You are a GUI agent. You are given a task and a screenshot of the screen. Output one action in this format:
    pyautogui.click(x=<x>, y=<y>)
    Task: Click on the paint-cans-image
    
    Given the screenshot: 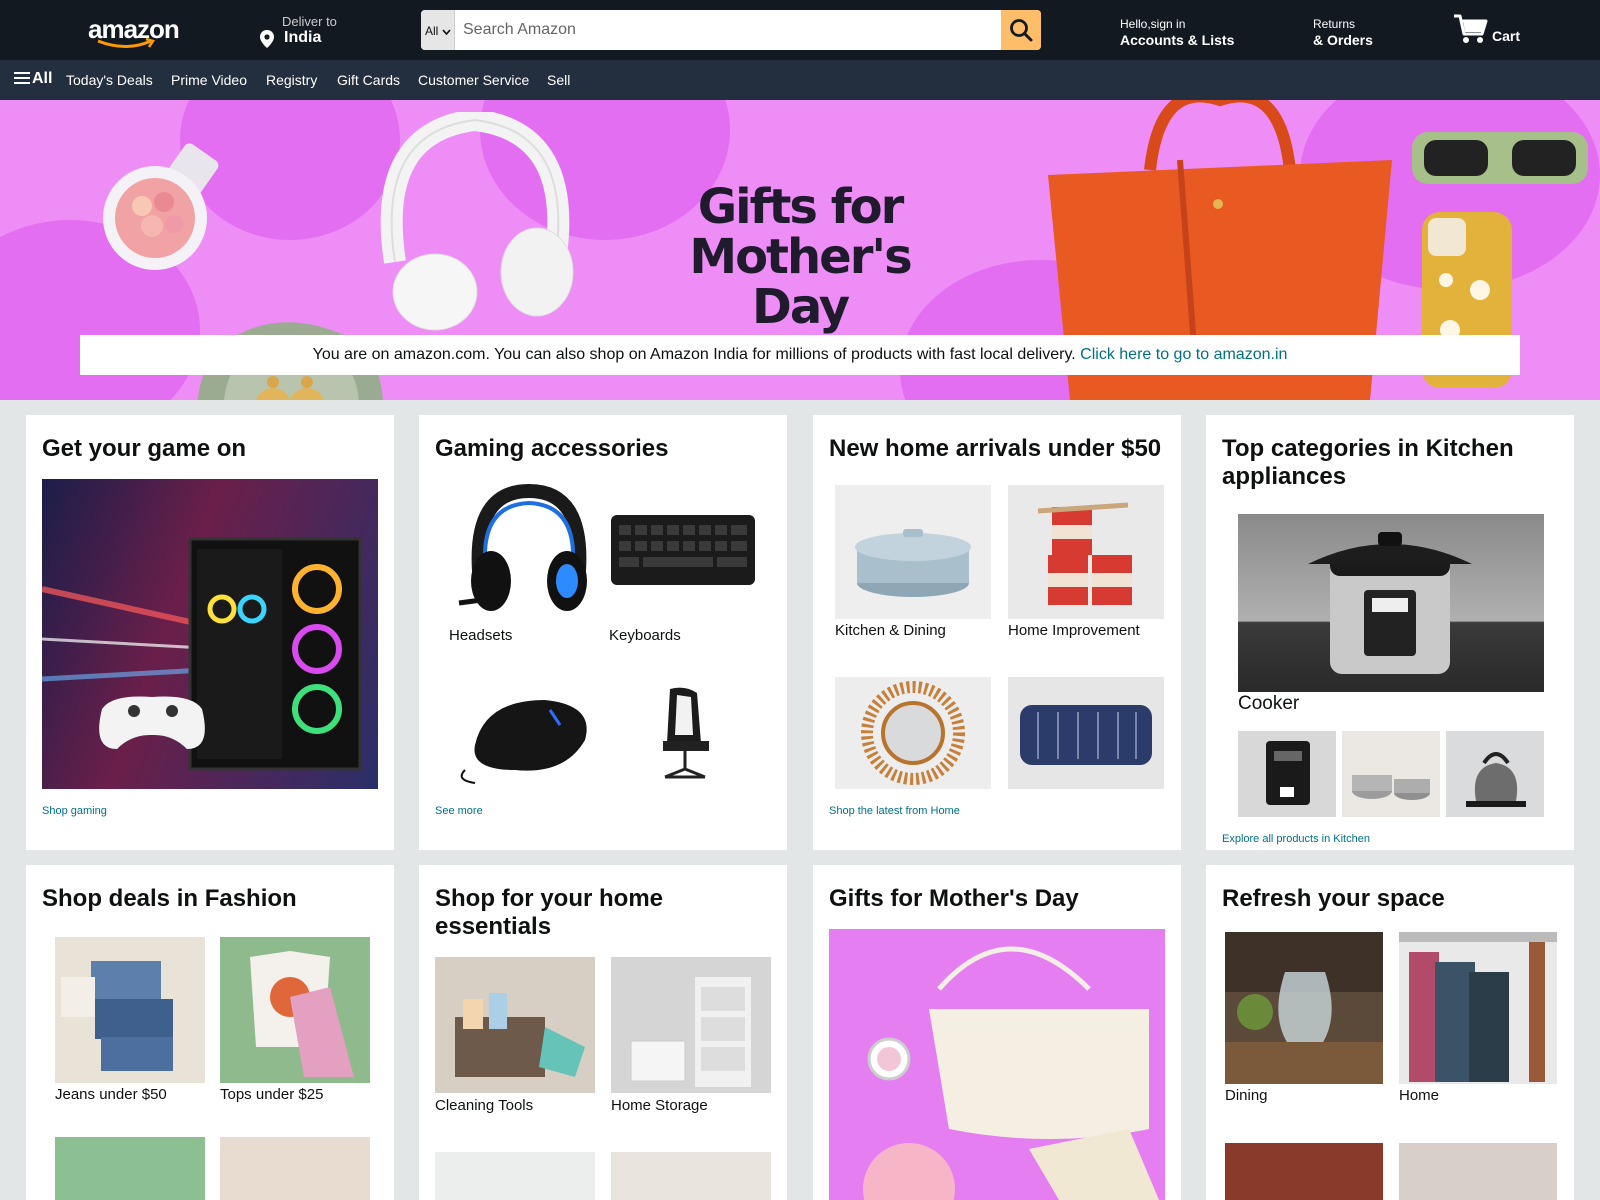 What is the action you would take?
    pyautogui.click(x=1084, y=553)
    